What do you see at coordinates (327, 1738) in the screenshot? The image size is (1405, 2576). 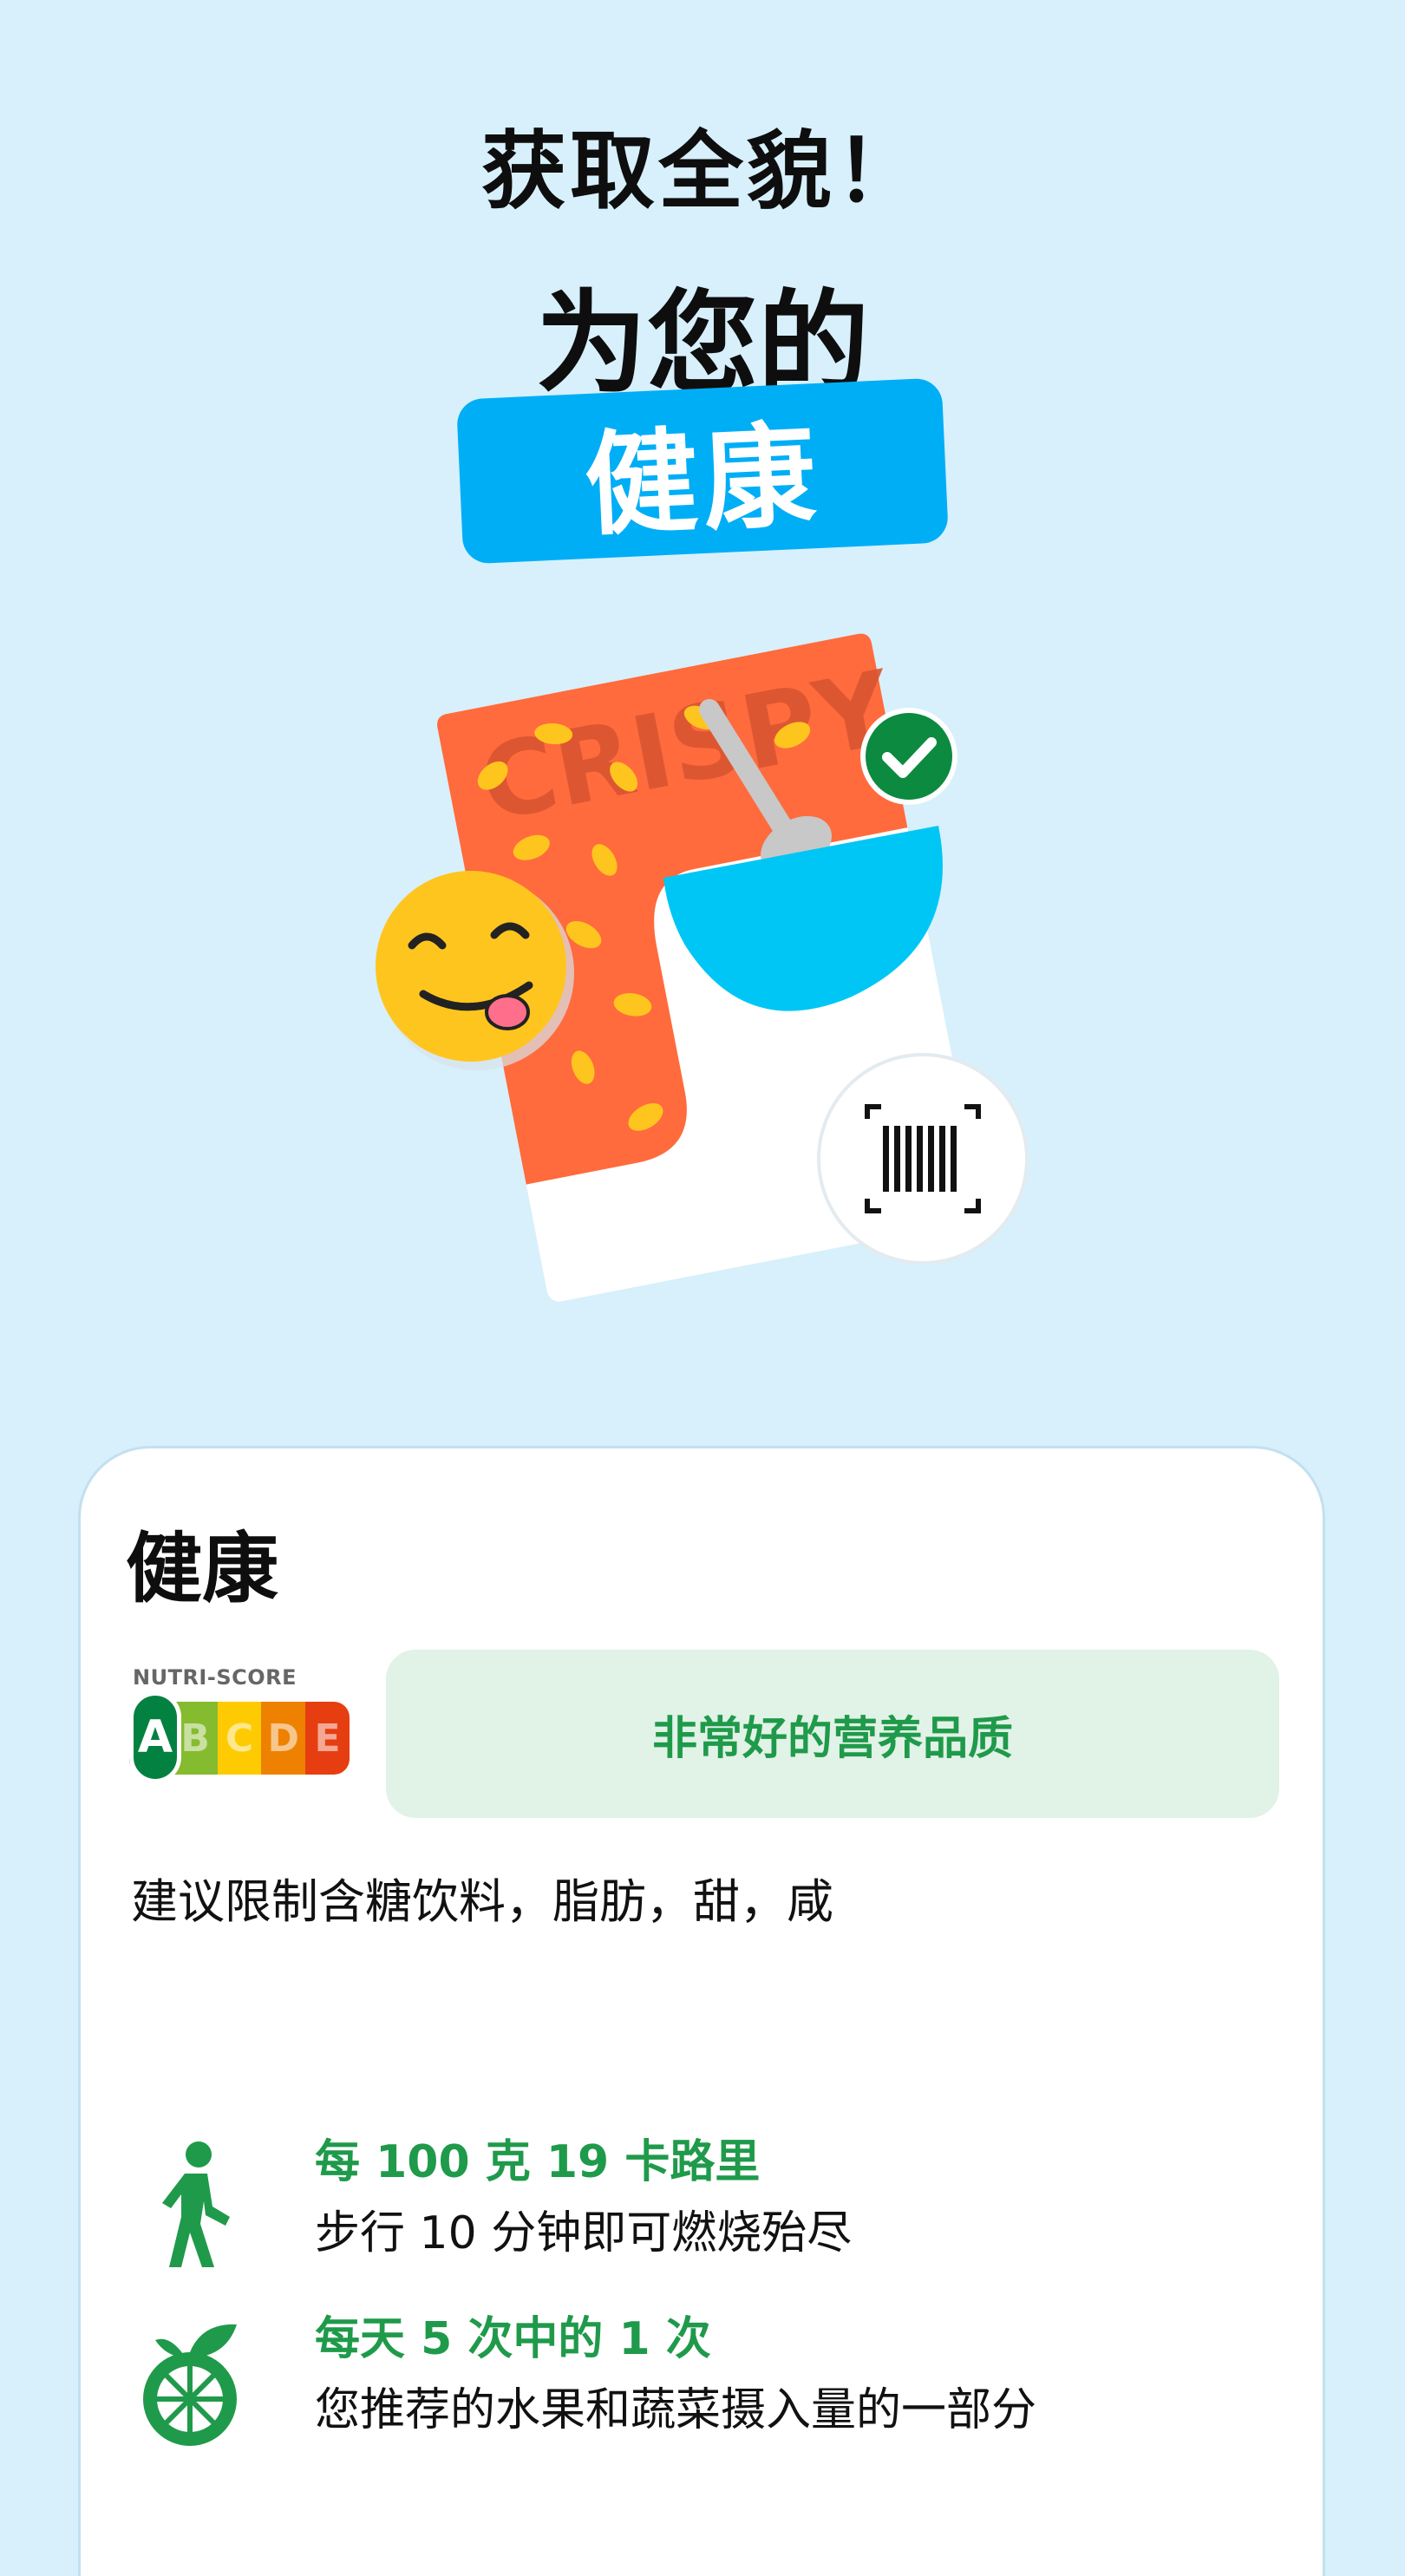 I see `nutri-grade-e: E` at bounding box center [327, 1738].